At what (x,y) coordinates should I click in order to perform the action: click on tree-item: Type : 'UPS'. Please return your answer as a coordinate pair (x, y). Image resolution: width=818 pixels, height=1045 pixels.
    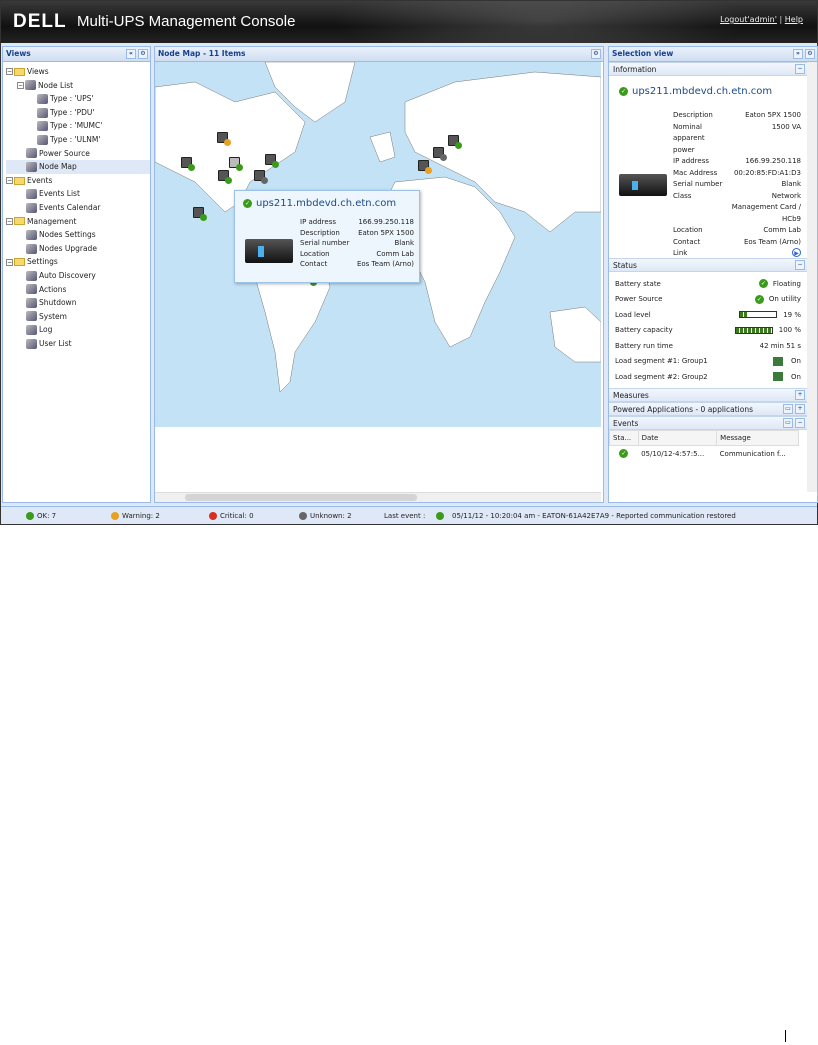
    Looking at the image, I should click on (78, 99).